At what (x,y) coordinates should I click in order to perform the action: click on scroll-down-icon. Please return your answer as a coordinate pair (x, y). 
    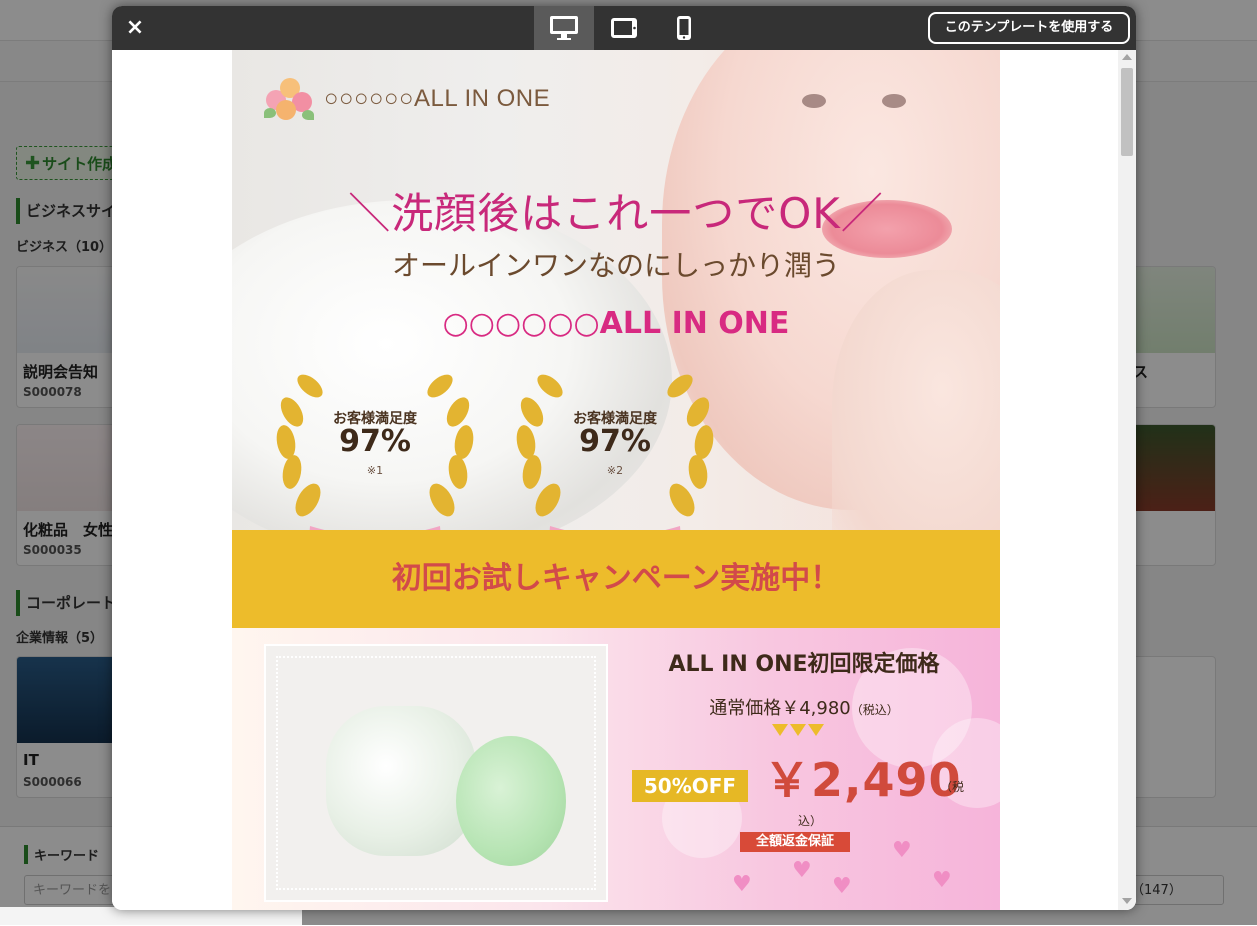
    Looking at the image, I should click on (1127, 901).